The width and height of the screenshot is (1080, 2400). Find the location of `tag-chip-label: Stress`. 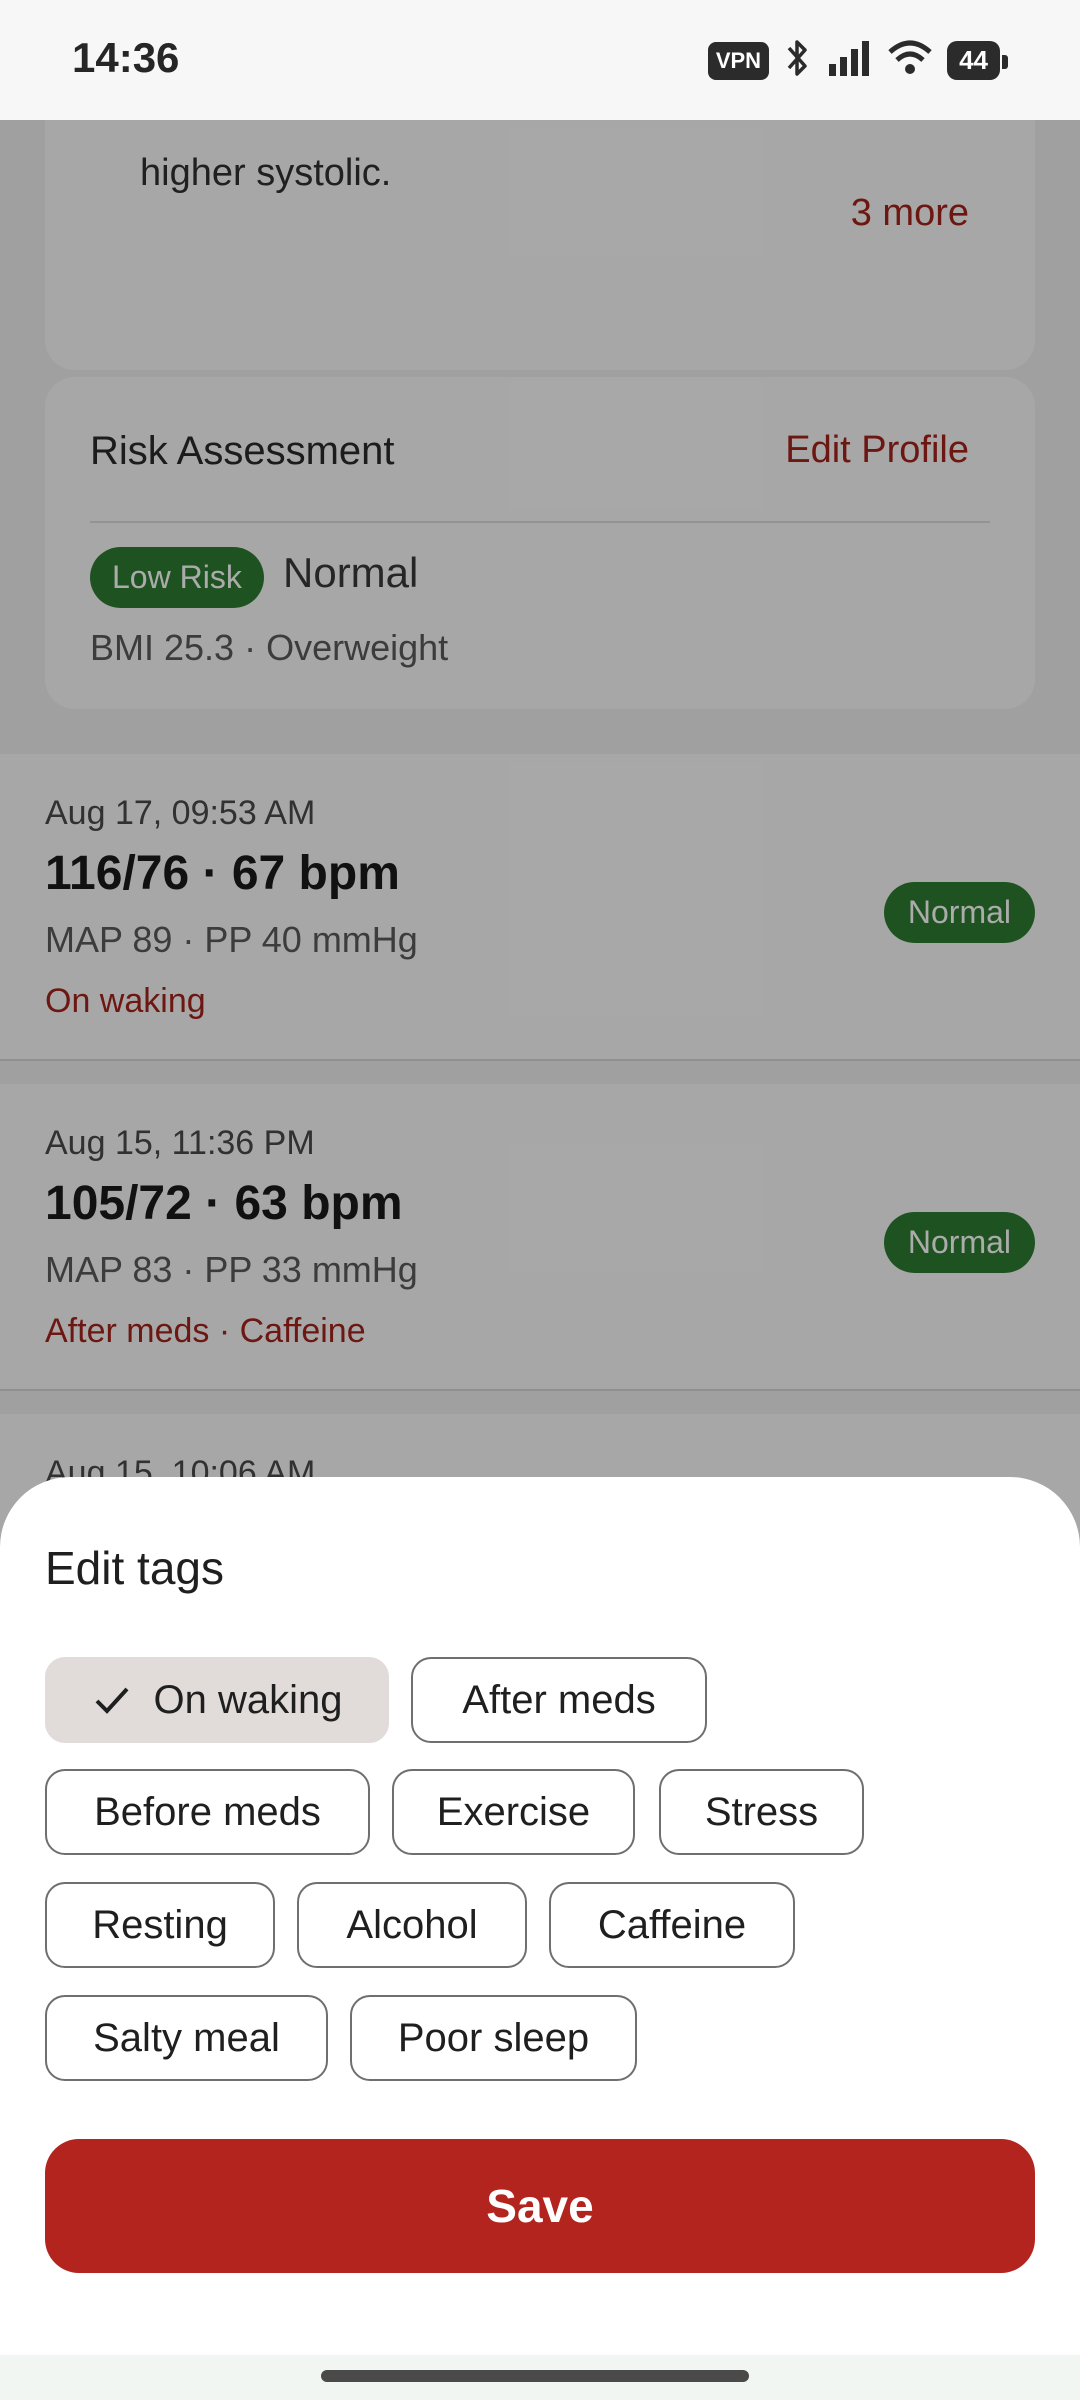

tag-chip-label: Stress is located at coordinates (761, 1811).